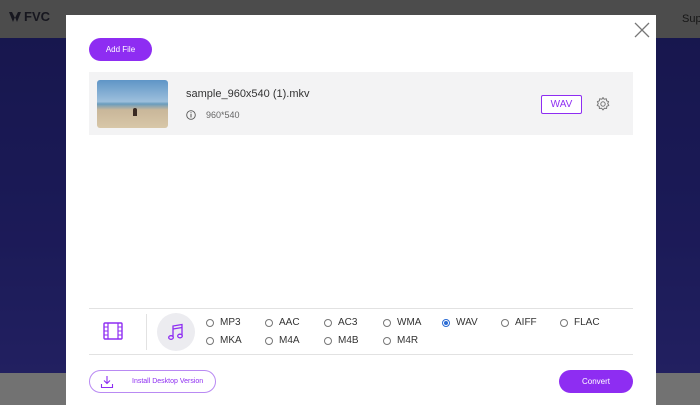  What do you see at coordinates (409, 322) in the screenshot?
I see `format-label: WMA` at bounding box center [409, 322].